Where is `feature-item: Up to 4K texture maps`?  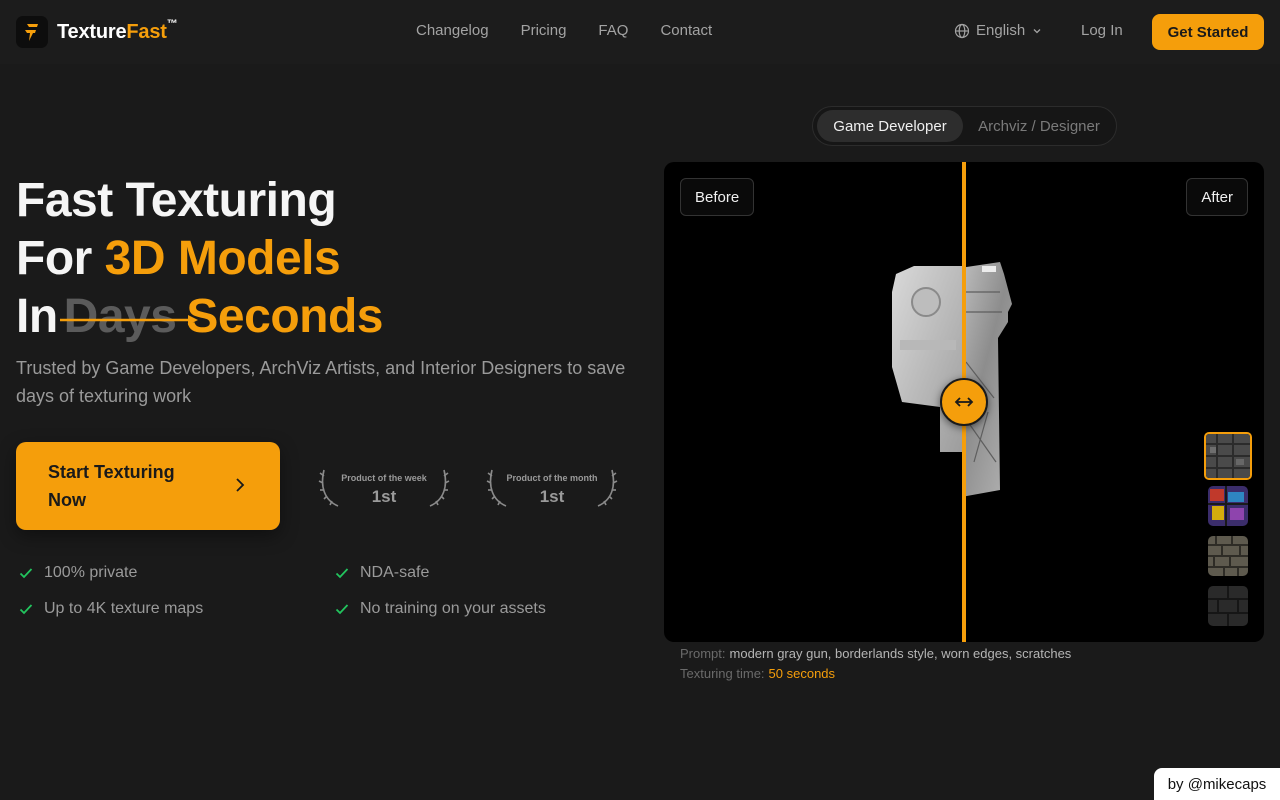
feature-item: Up to 4K texture maps is located at coordinates (110, 609).